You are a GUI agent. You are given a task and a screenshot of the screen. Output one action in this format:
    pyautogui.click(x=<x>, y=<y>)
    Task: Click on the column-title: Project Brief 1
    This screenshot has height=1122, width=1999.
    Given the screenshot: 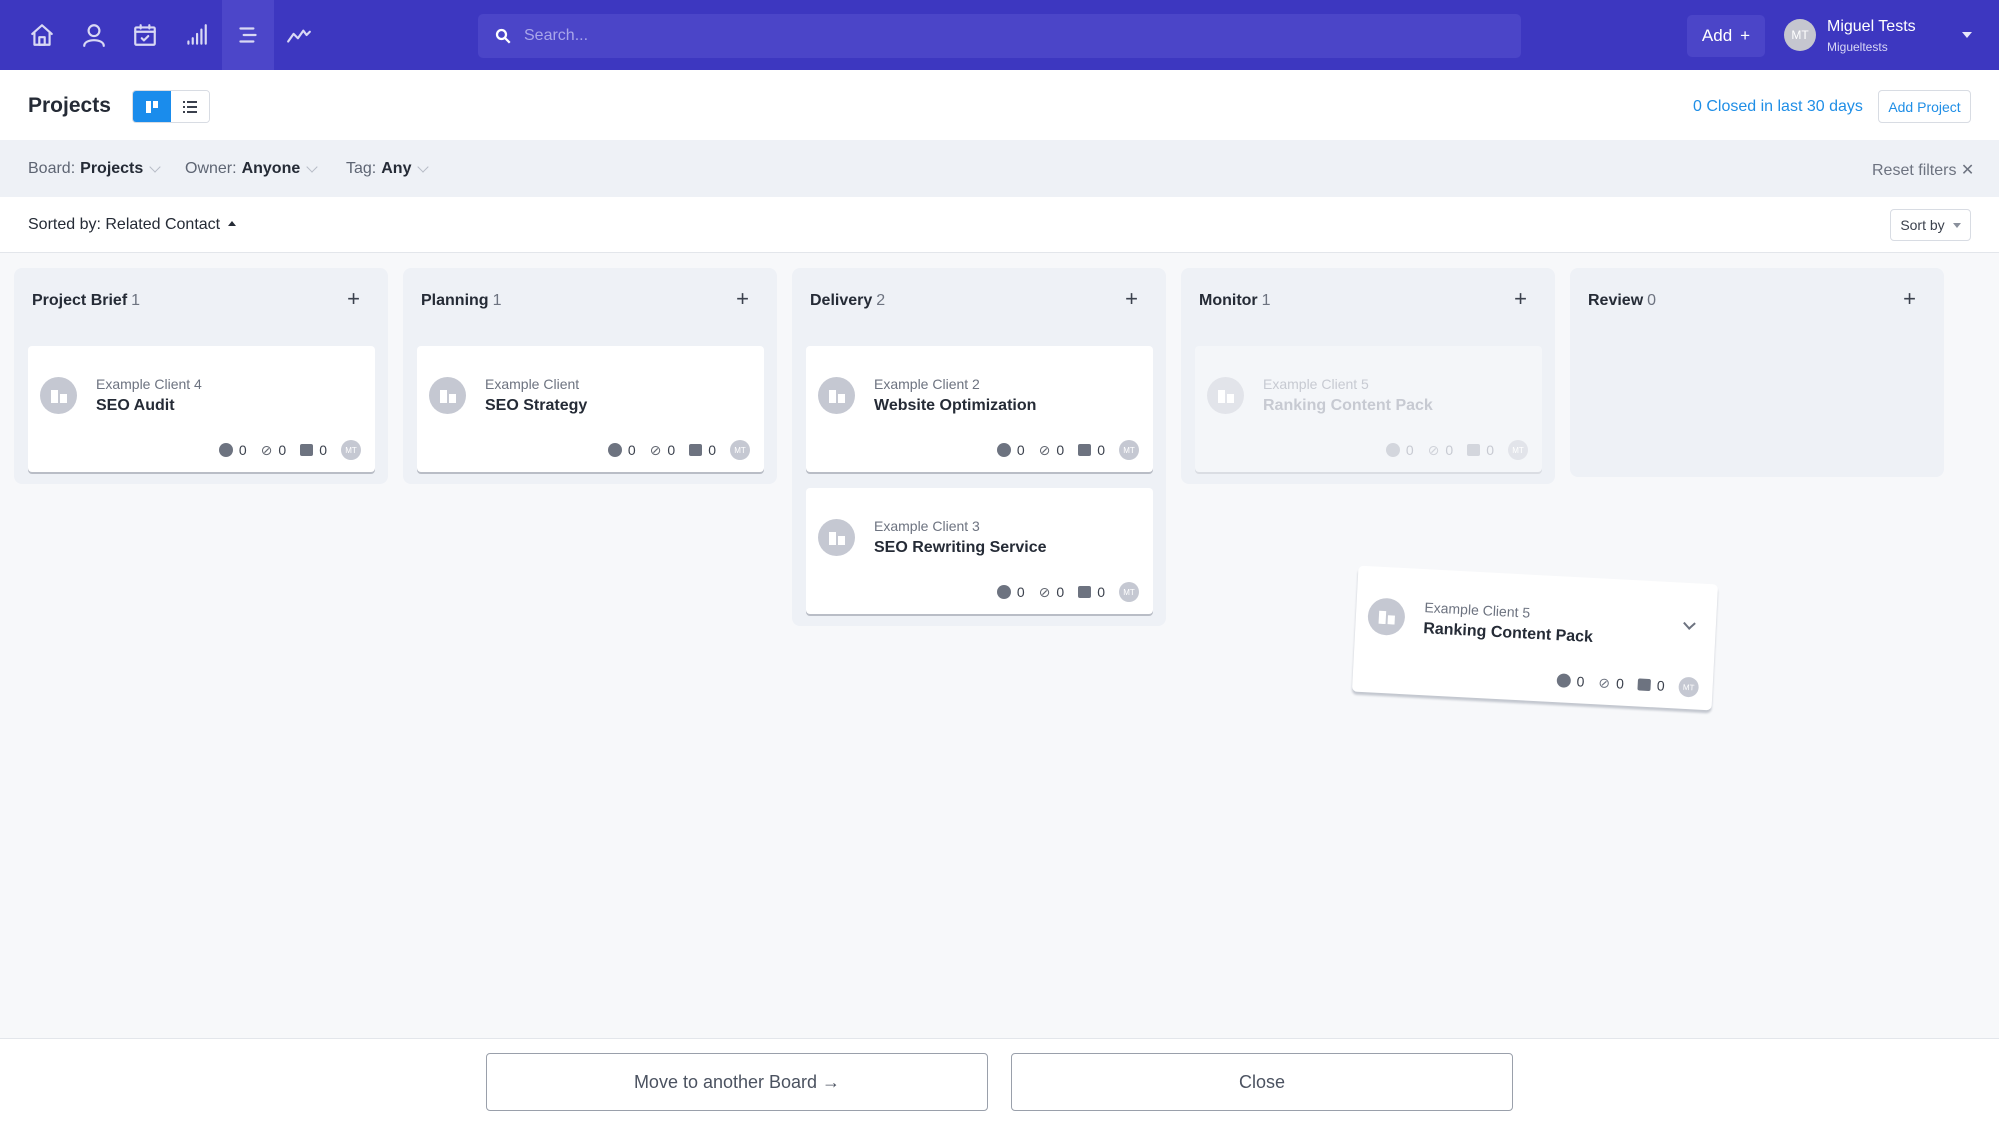 What is the action you would take?
    pyautogui.click(x=86, y=301)
    